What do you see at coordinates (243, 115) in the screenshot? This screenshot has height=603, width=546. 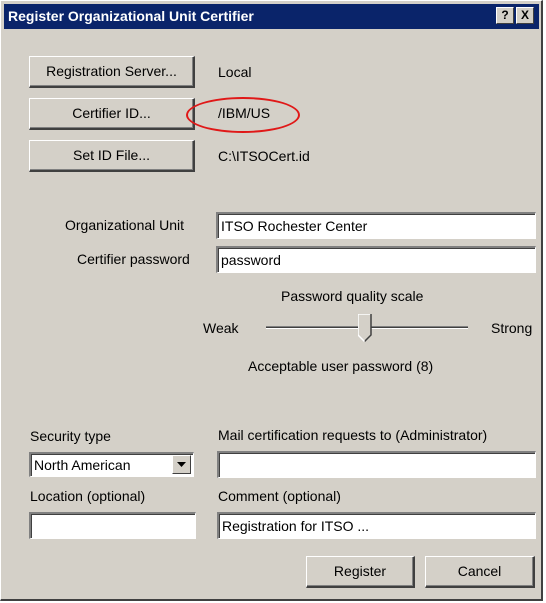 I see `red-highlight-oval` at bounding box center [243, 115].